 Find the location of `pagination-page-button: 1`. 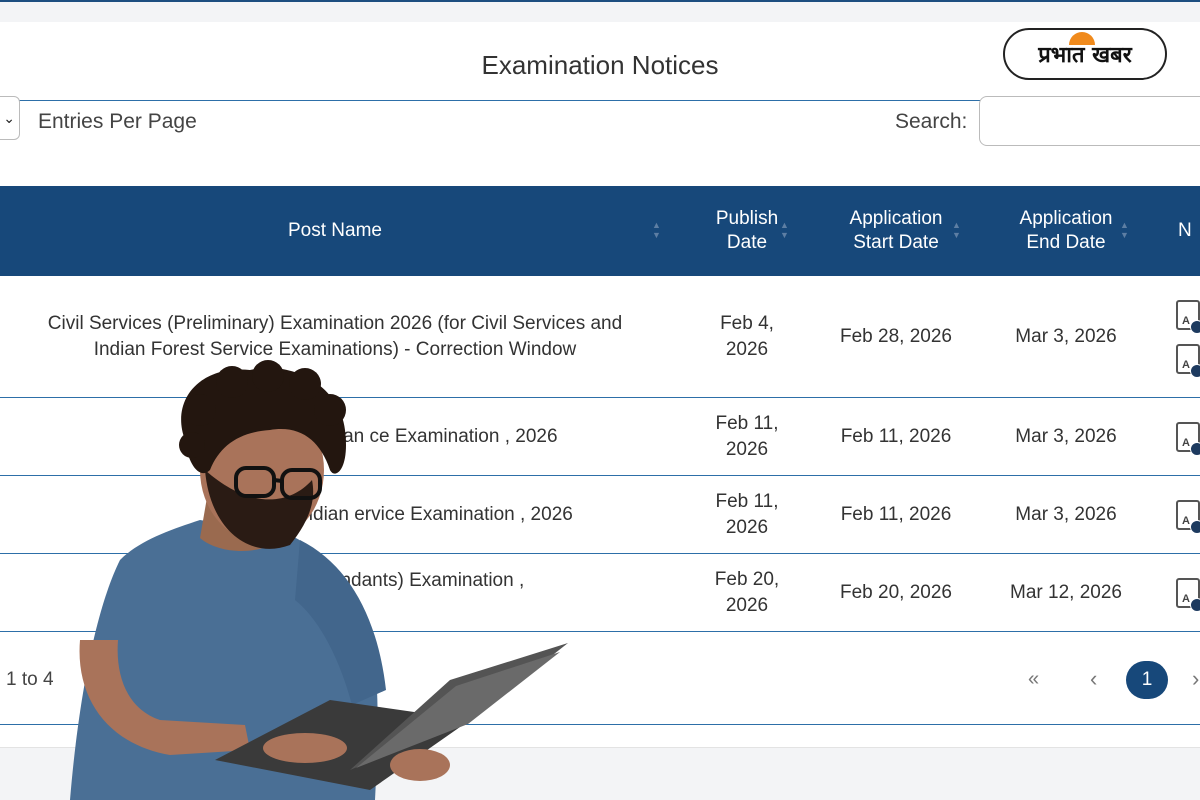

pagination-page-button: 1 is located at coordinates (1147, 680).